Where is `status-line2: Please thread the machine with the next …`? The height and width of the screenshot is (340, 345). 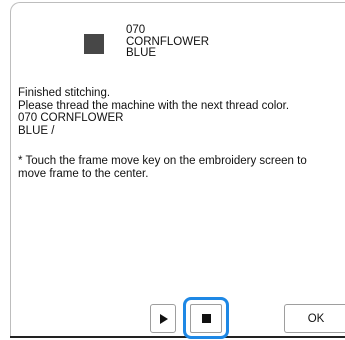
status-line2: Please thread the machine with the next … is located at coordinates (154, 105).